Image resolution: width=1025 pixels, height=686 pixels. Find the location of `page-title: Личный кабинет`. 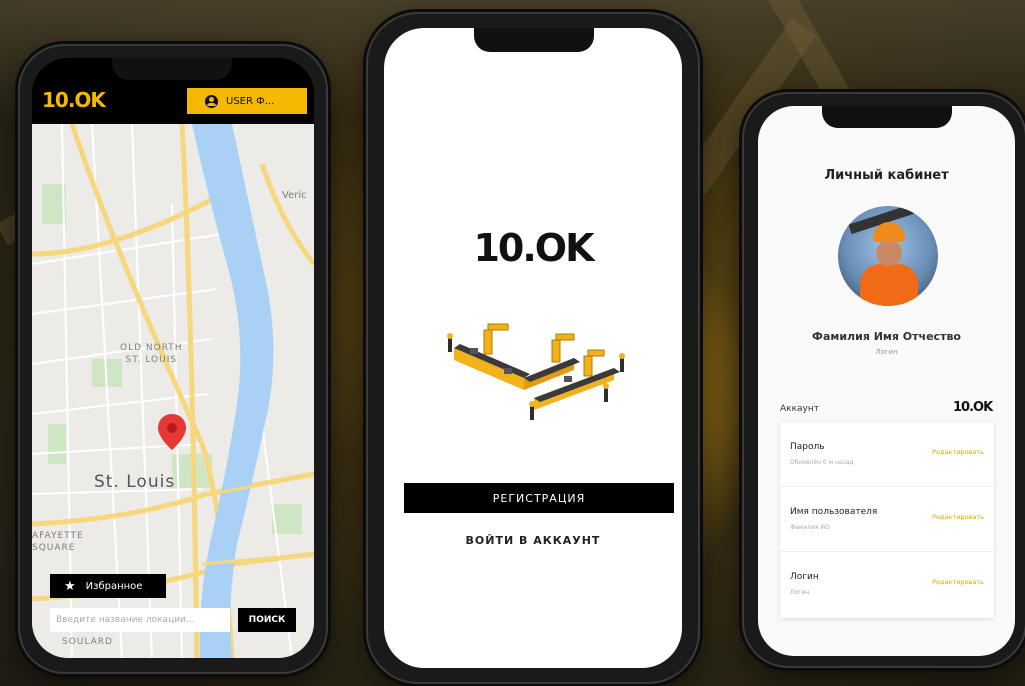

page-title: Личный кабинет is located at coordinates (886, 175).